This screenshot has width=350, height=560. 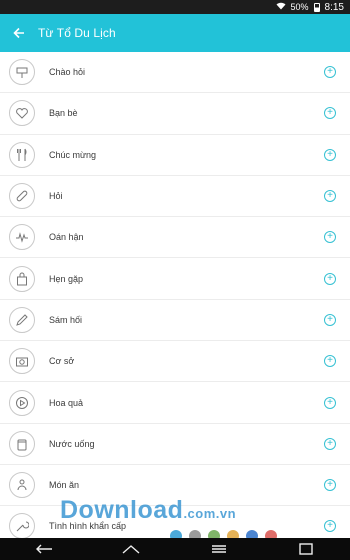 I want to click on list-item-label: Hoa quả, so click(x=66, y=402).